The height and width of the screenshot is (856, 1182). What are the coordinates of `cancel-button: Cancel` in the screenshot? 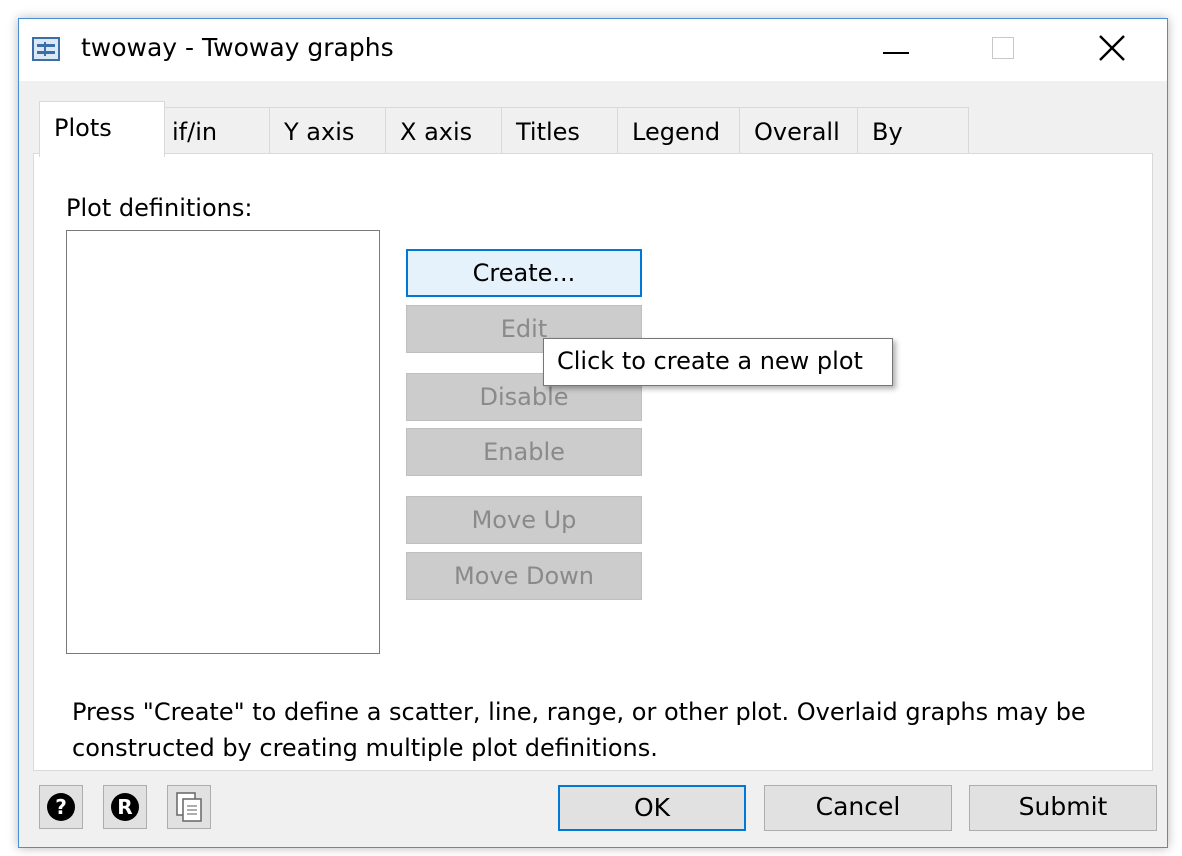 It's located at (858, 808).